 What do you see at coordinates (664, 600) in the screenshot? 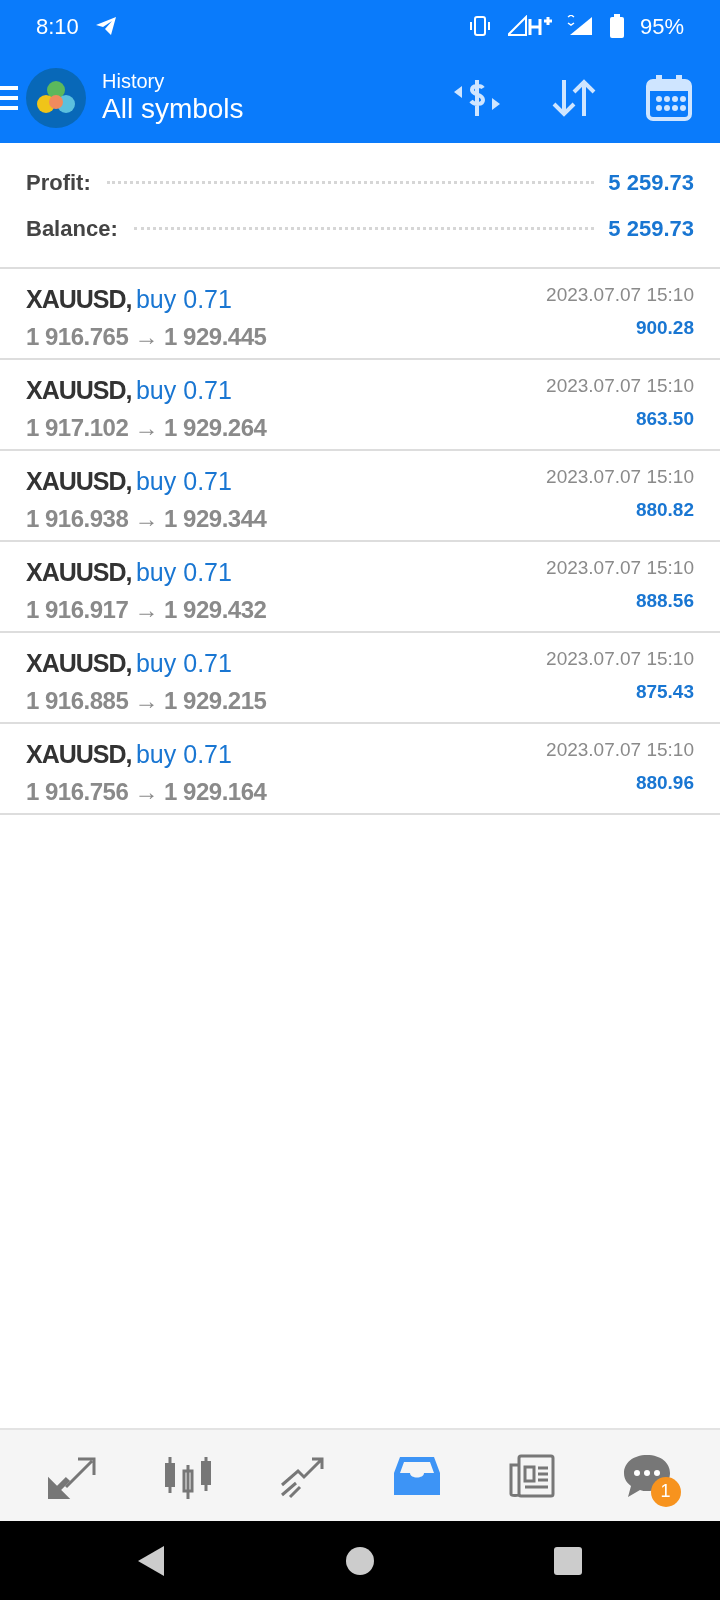
I see `deal-profit: 888.56` at bounding box center [664, 600].